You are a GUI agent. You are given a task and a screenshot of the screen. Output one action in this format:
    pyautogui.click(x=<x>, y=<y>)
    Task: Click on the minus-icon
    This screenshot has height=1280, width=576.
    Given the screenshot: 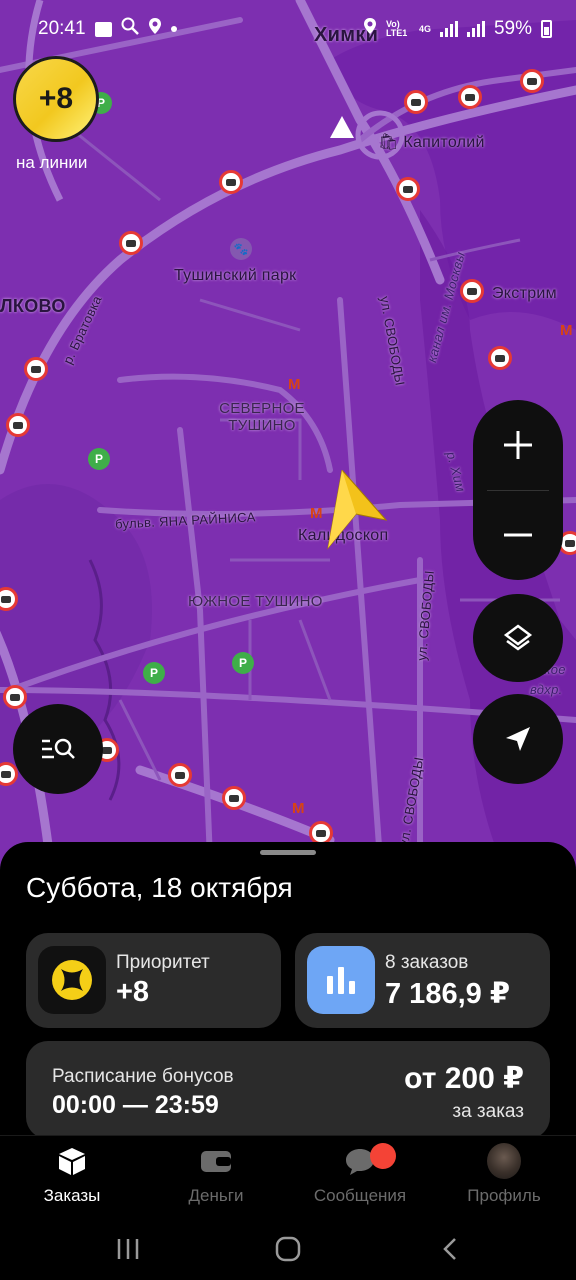 What is the action you would take?
    pyautogui.click(x=518, y=535)
    